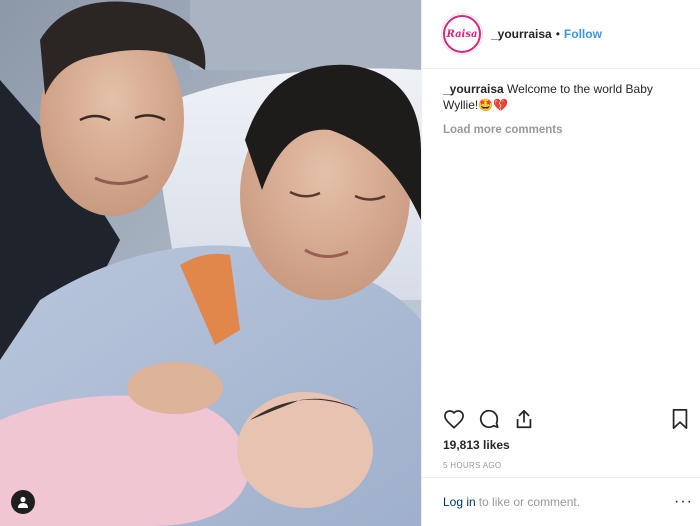  Describe the element at coordinates (476, 445) in the screenshot. I see `likes-count: 19,813 likes` at that location.